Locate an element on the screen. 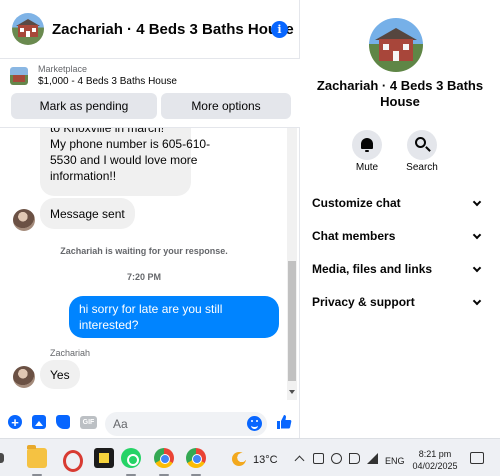  language-indicator: ENG is located at coordinates (395, 461).